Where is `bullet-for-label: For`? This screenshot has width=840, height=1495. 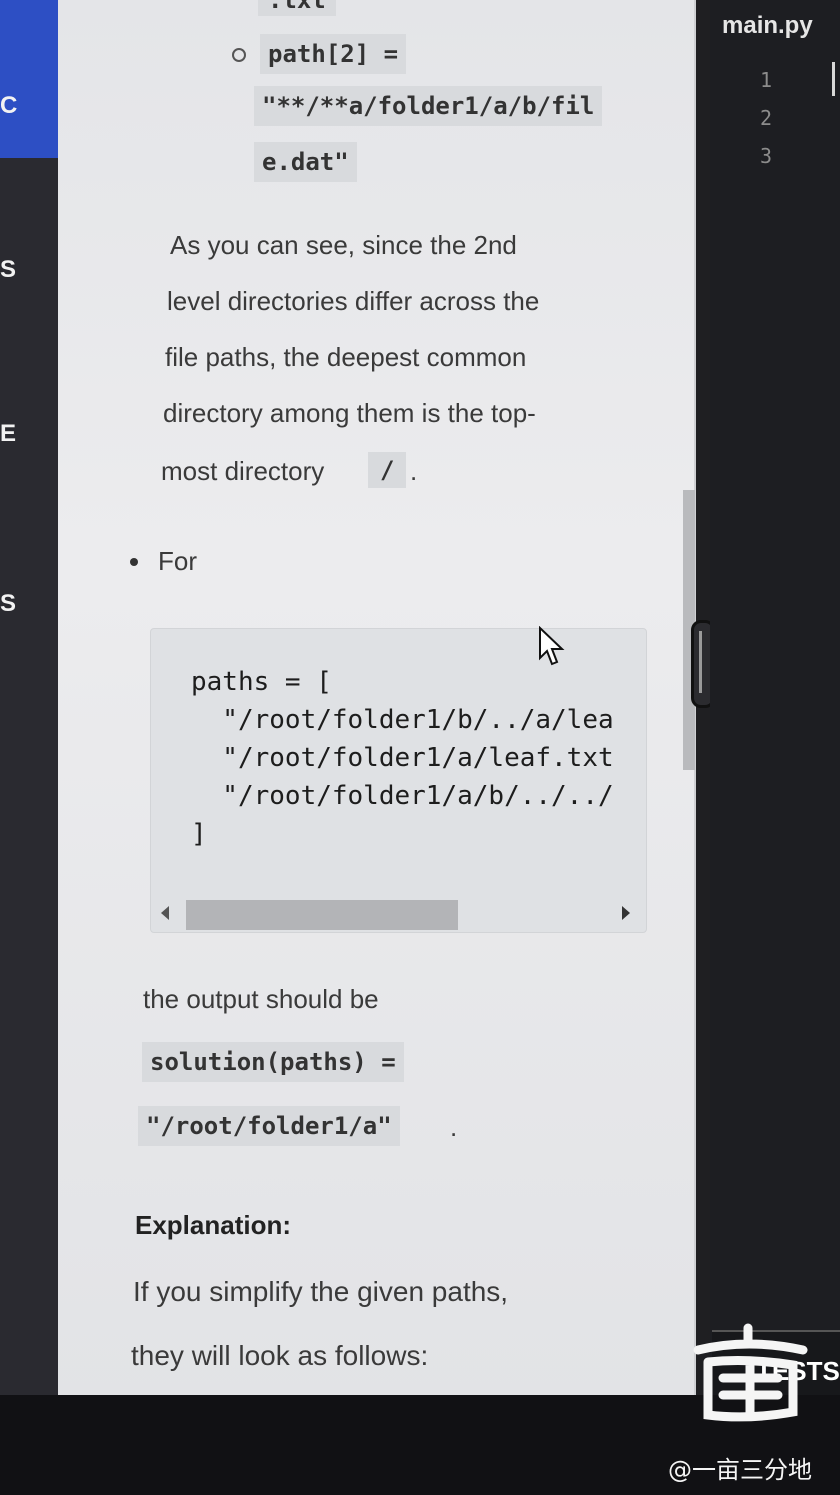 bullet-for-label: For is located at coordinates (177, 561).